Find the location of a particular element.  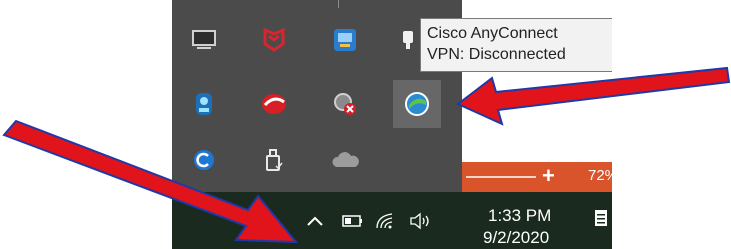

red-arrow-to-cisco-icon is located at coordinates (593, 96).